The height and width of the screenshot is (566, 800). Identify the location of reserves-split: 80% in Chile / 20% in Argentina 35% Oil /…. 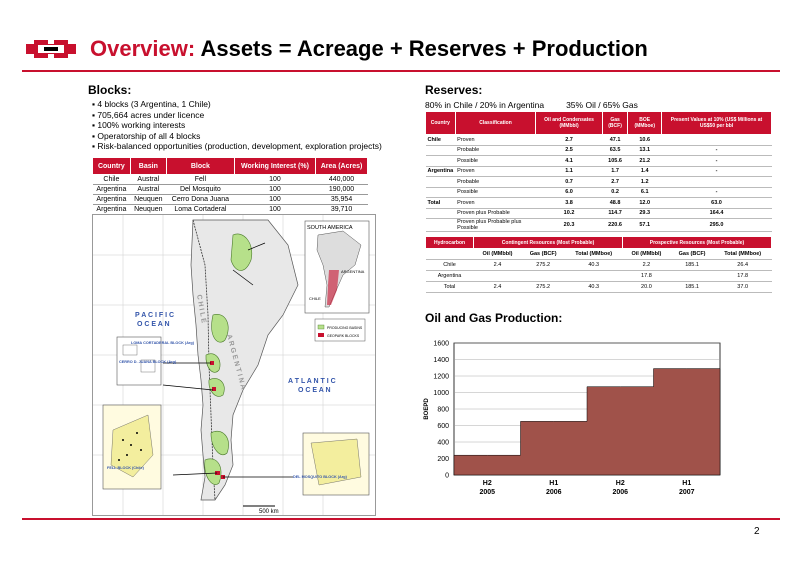
(531, 105).